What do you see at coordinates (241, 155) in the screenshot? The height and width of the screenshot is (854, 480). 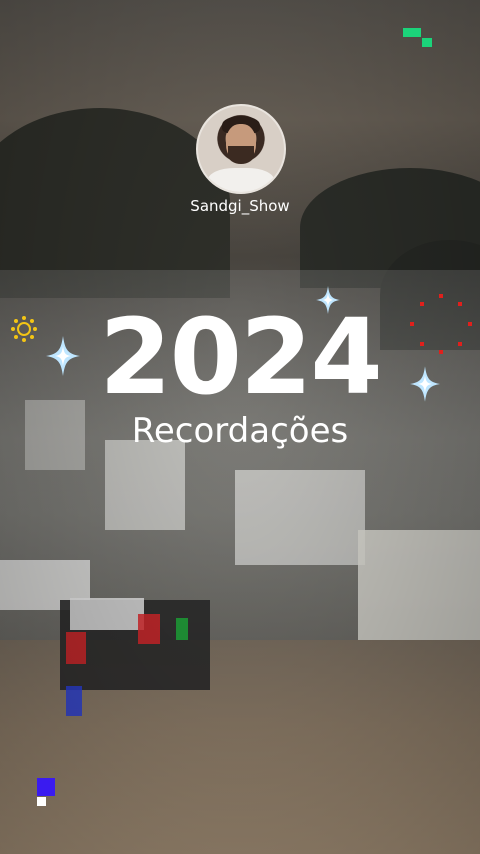 I see `avatar-beard` at bounding box center [241, 155].